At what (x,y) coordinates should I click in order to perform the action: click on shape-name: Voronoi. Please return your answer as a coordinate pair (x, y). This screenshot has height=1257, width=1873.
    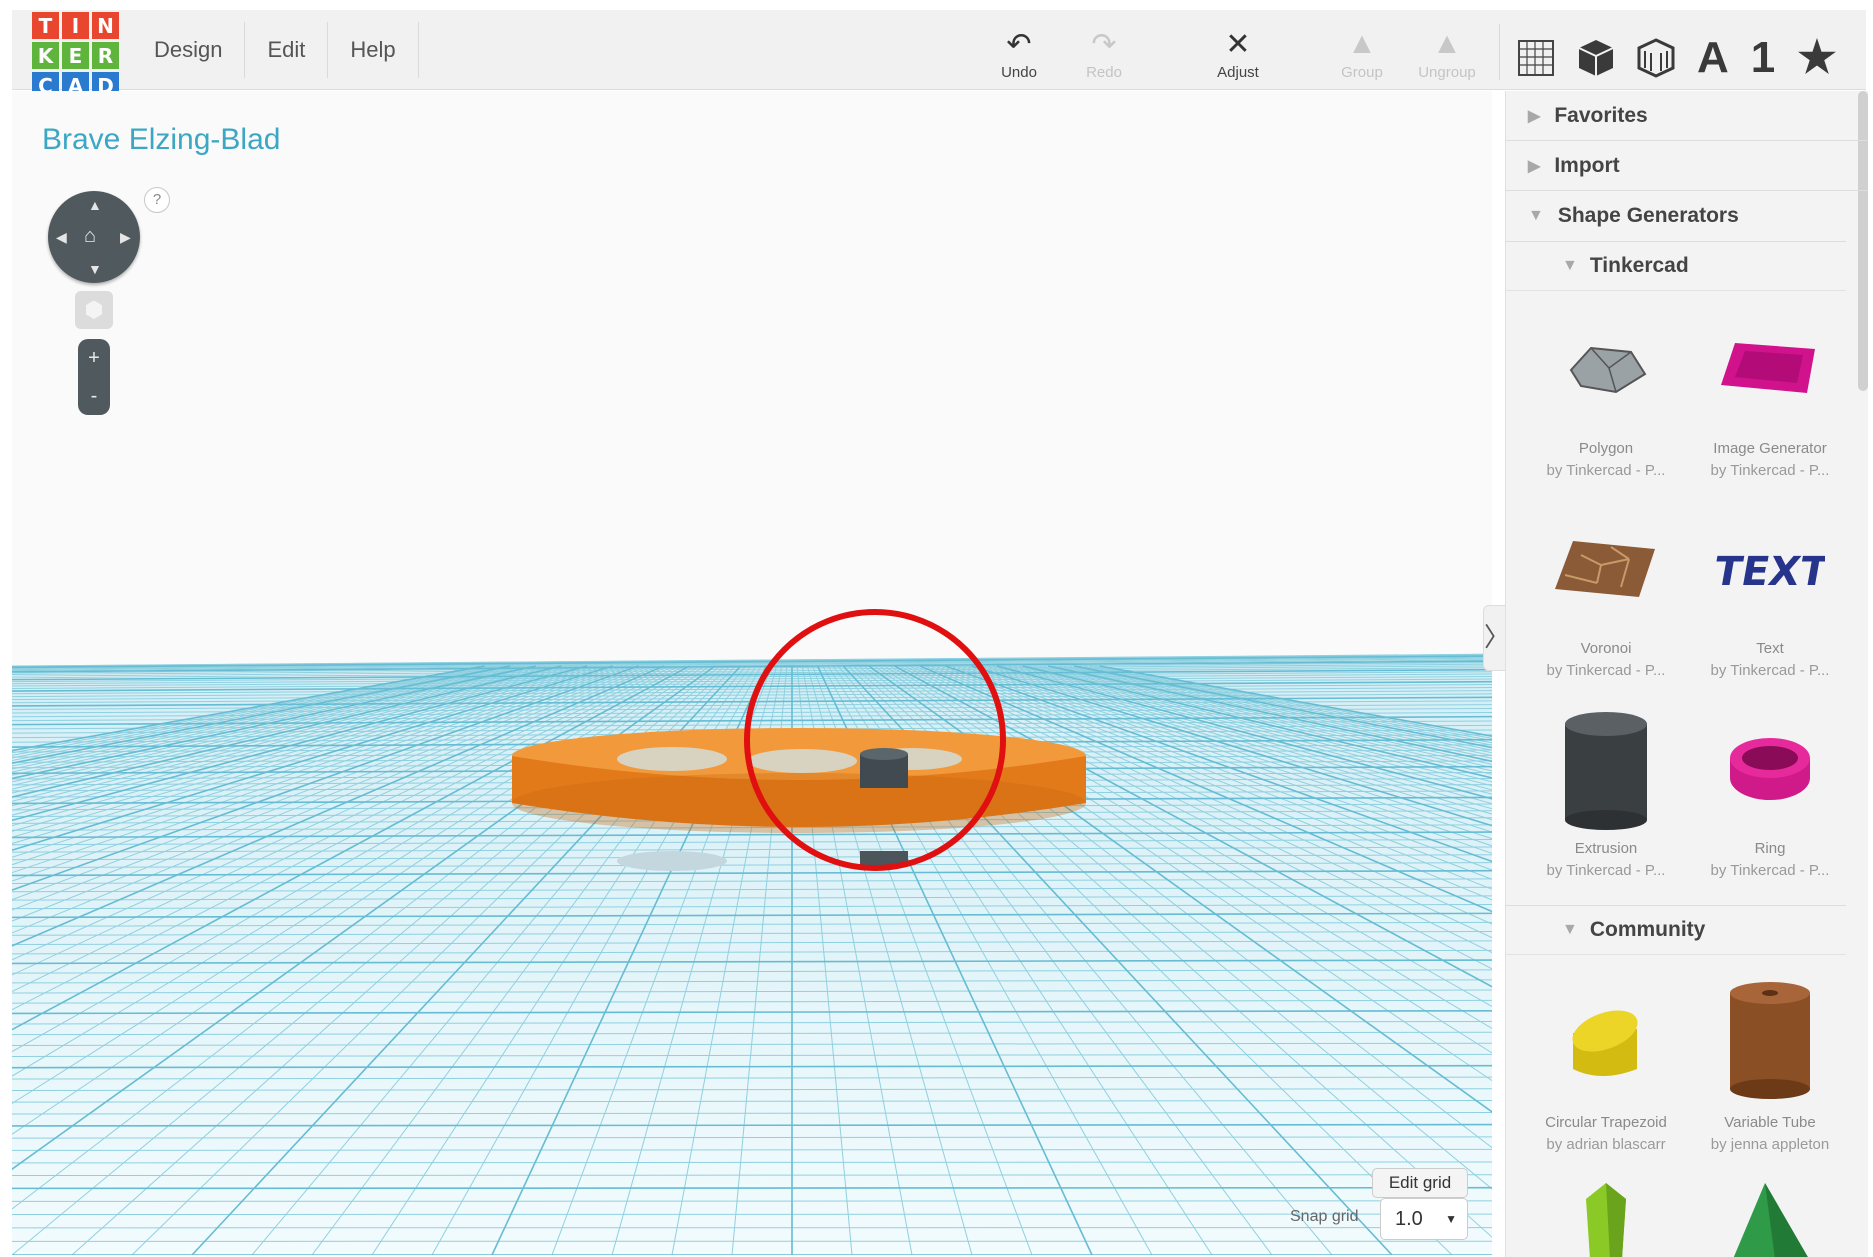
    Looking at the image, I should click on (1606, 648).